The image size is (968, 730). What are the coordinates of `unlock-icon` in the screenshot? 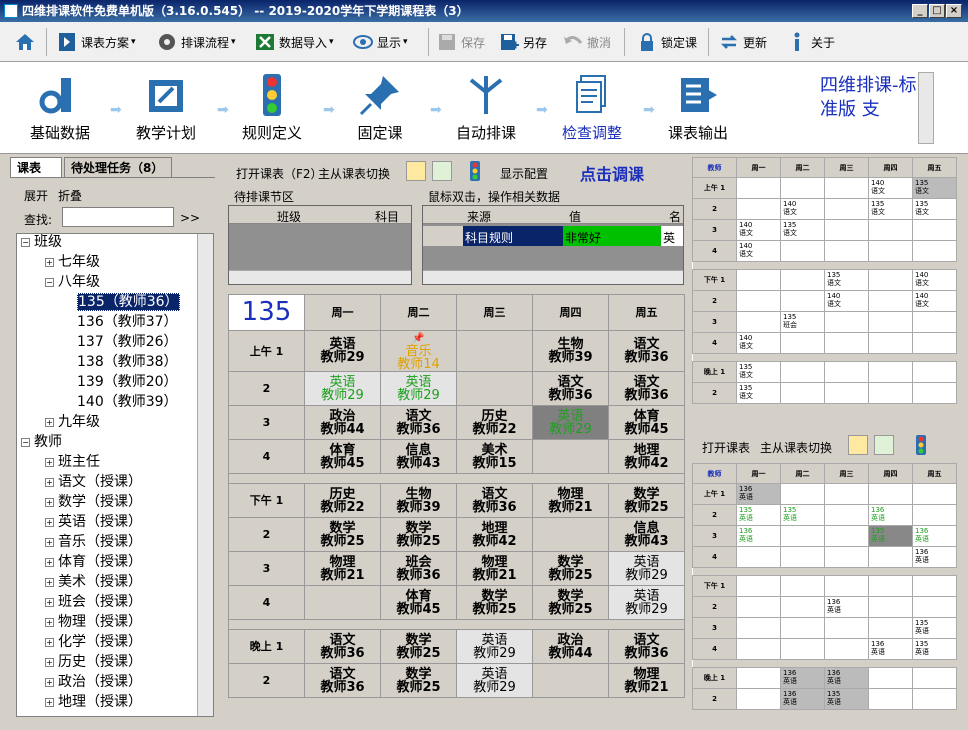 It's located at (442, 171).